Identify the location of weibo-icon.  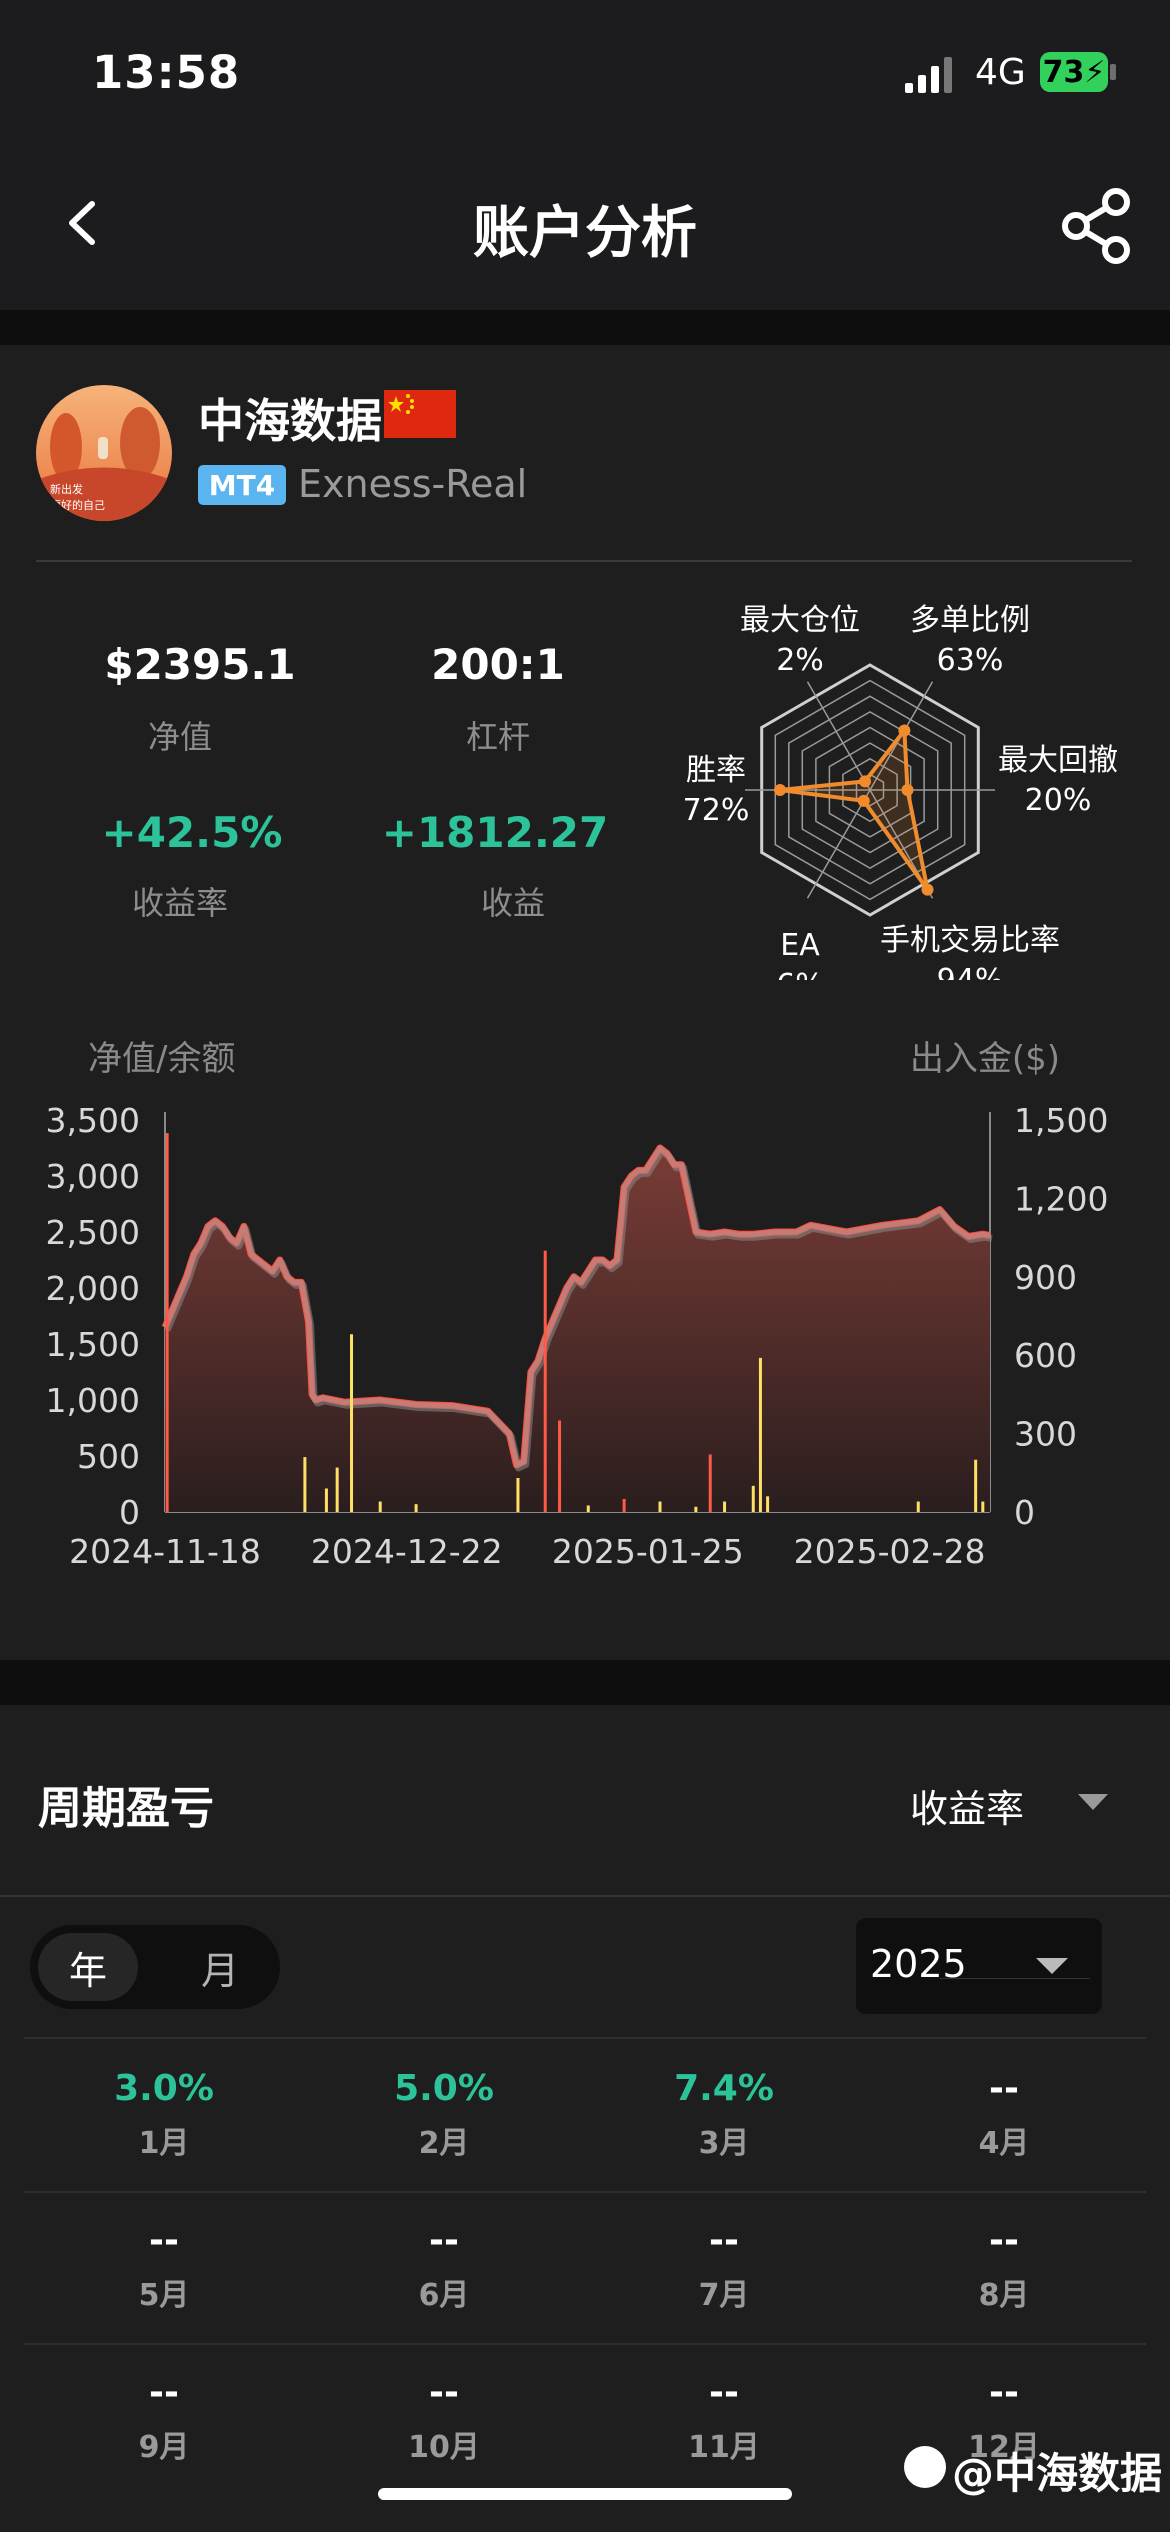
(925, 2467).